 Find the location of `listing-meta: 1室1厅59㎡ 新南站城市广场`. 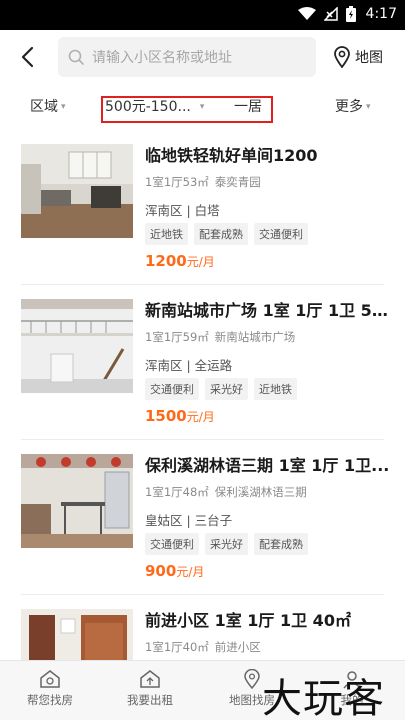

listing-meta: 1室1厅59㎡ 新南站城市广场 is located at coordinates (220, 337).